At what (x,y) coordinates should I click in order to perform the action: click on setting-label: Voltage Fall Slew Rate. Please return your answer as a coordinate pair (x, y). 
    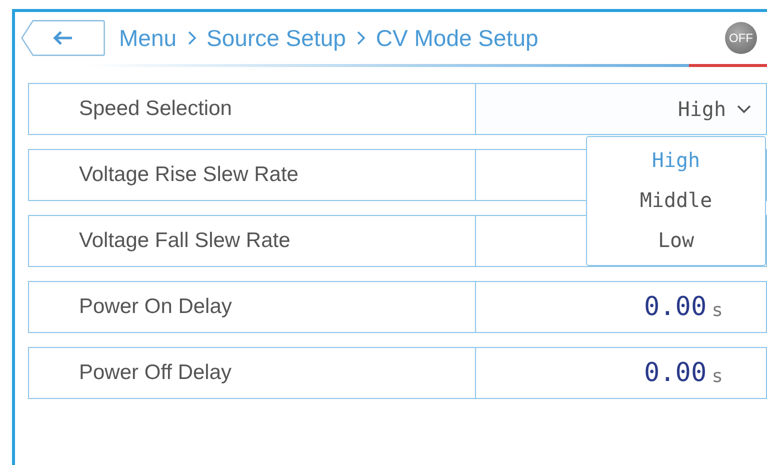
    Looking at the image, I should click on (252, 241).